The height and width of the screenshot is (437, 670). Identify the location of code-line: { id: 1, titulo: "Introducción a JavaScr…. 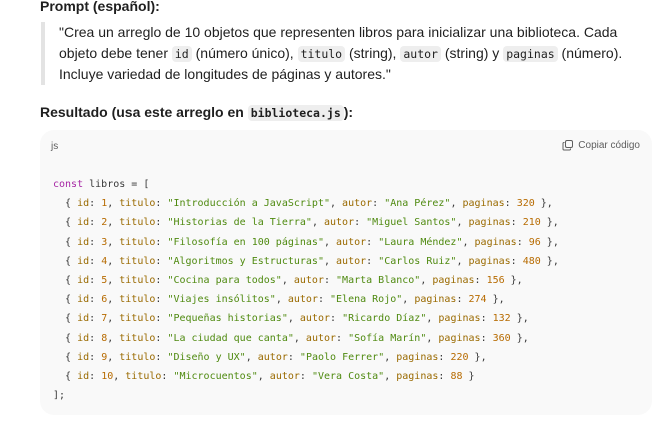
(303, 204).